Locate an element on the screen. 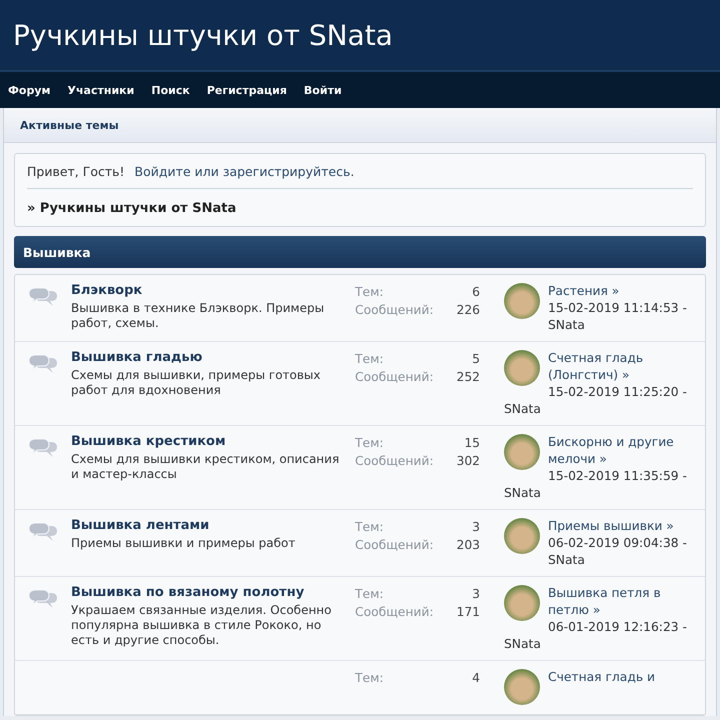 The width and height of the screenshot is (720, 720). topics-count: 15 is located at coordinates (472, 443).